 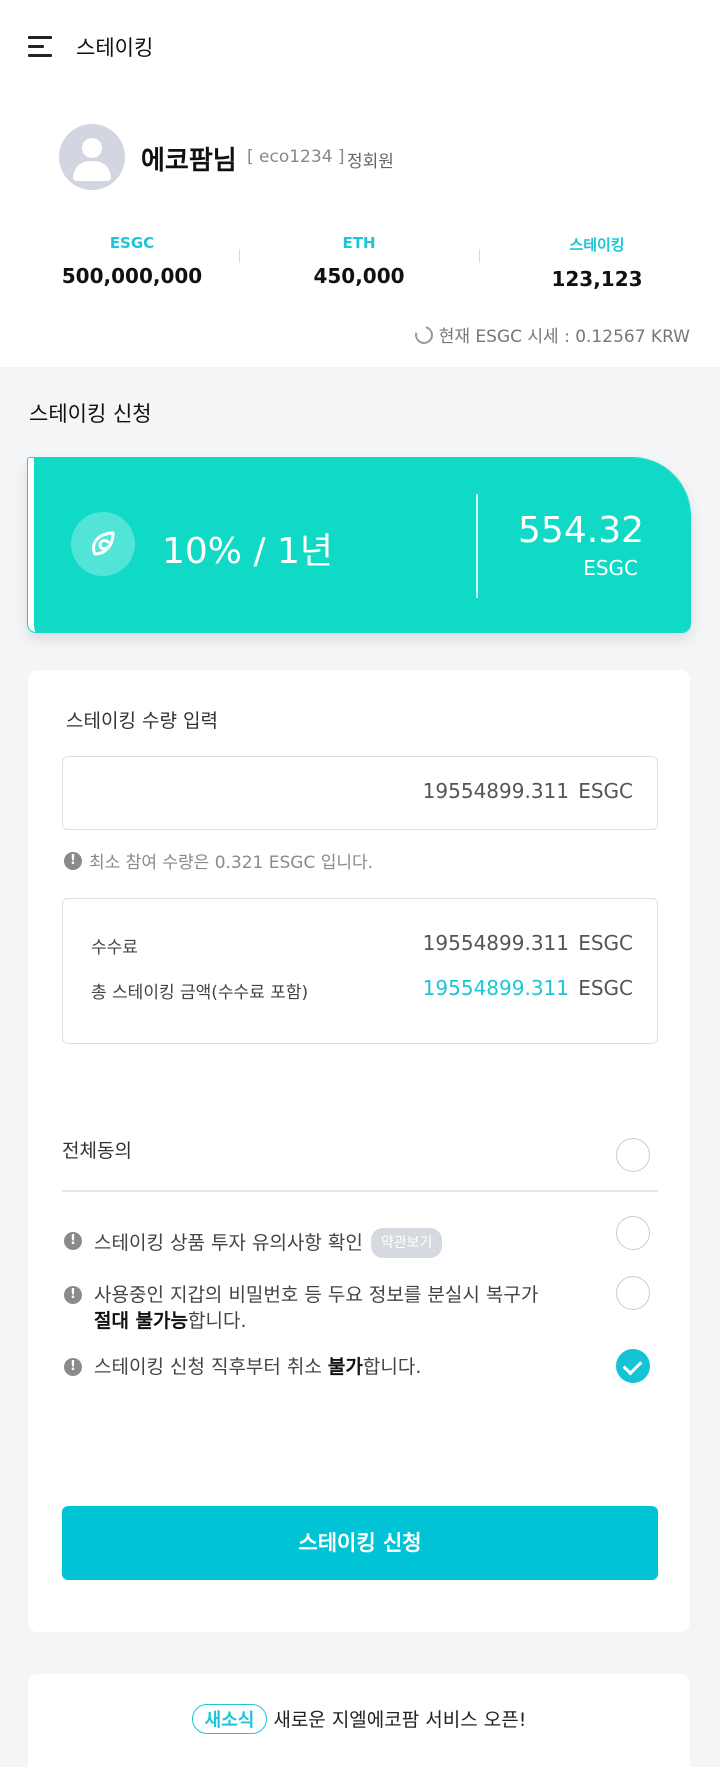 I want to click on stat-eth: ETH 450,000, so click(x=359, y=261).